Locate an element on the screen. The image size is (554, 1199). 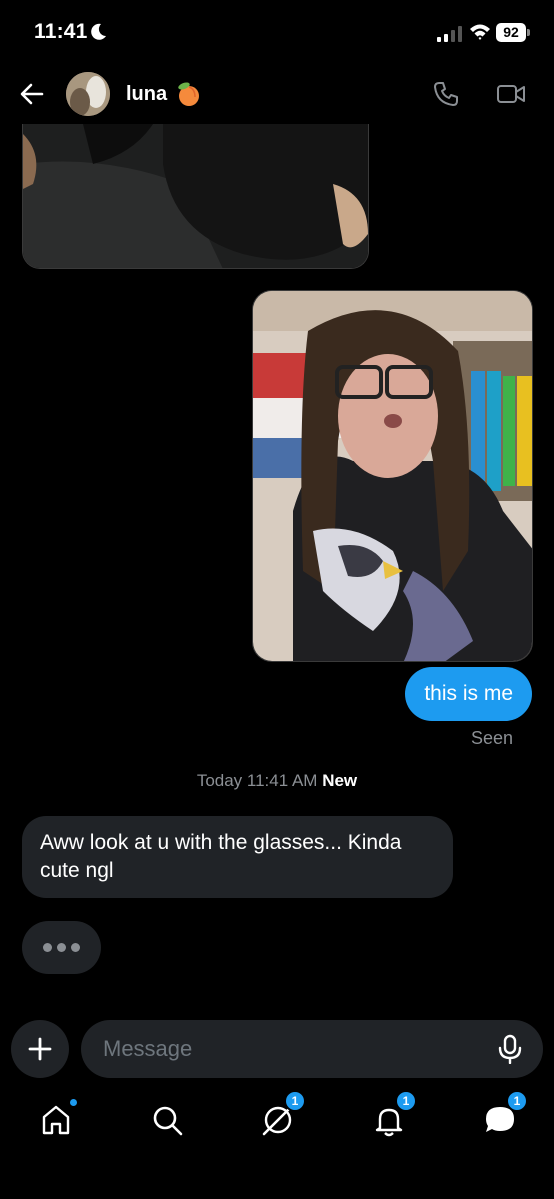
plus-icon is located at coordinates (40, 1049).